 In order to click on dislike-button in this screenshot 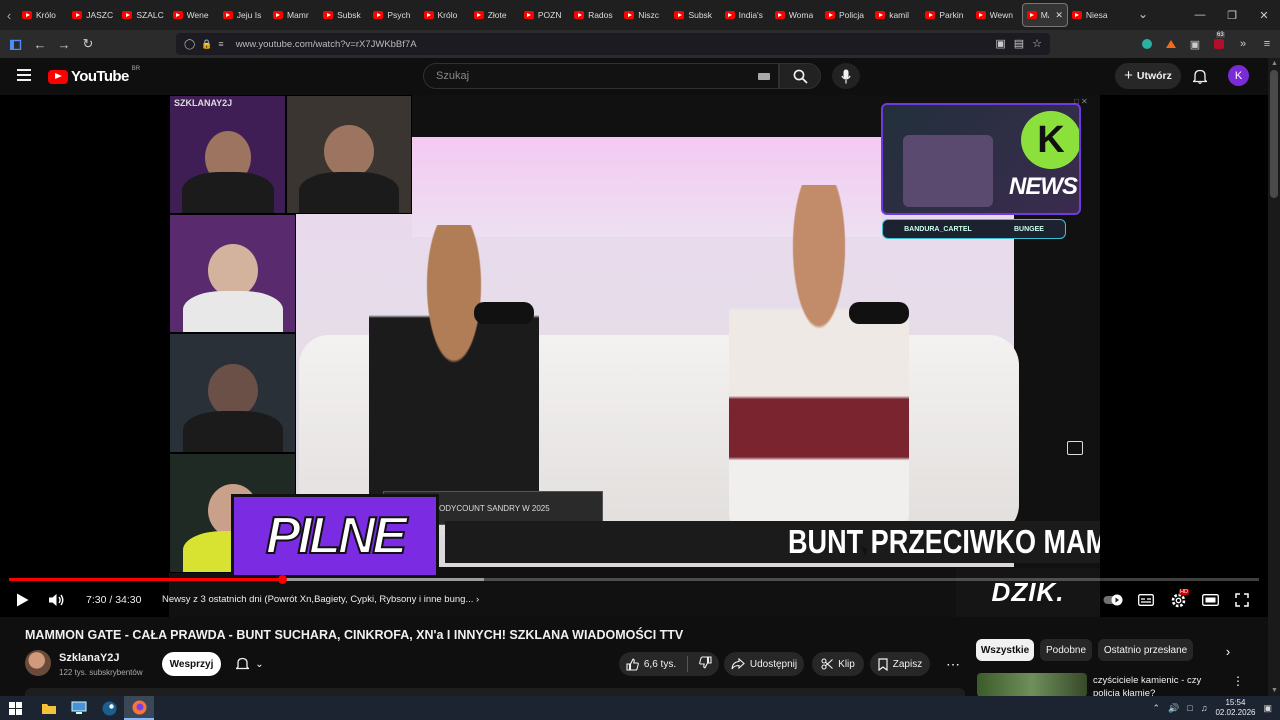, I will do `click(705, 664)`.